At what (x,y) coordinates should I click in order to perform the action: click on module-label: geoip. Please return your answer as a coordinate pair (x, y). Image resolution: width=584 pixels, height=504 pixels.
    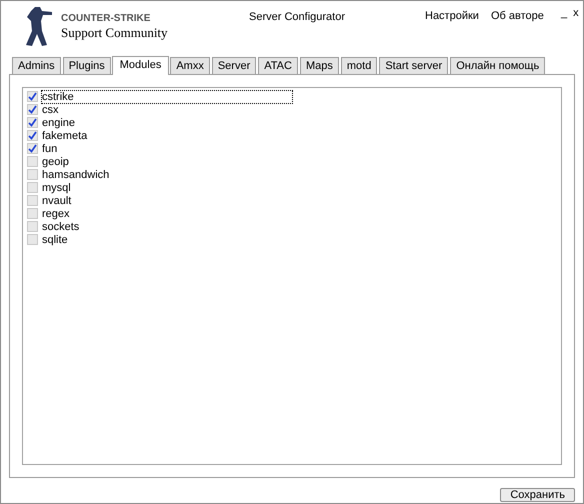
    Looking at the image, I should click on (55, 161).